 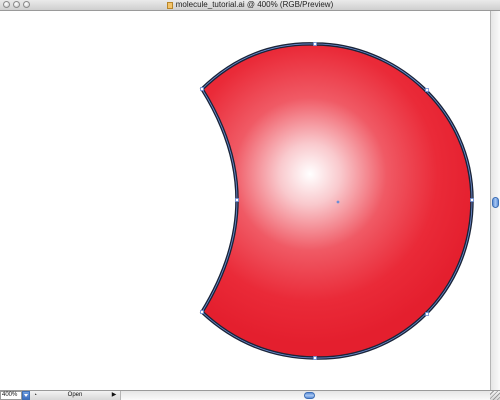 What do you see at coordinates (35, 395) in the screenshot?
I see `info-icon: ◔` at bounding box center [35, 395].